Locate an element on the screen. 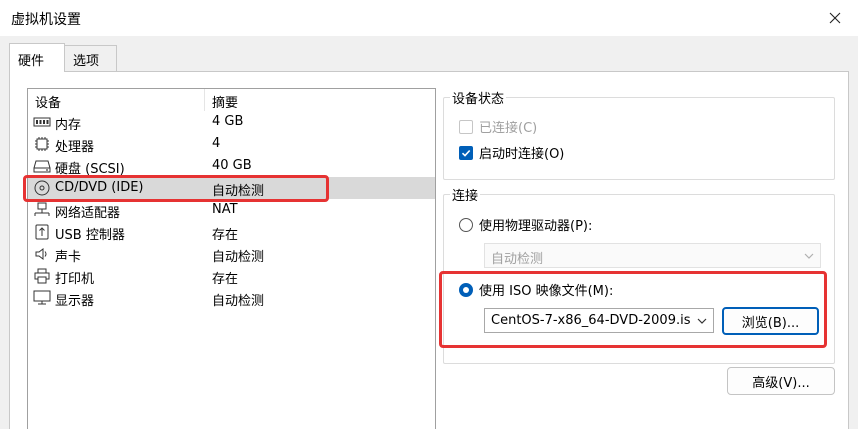  device-row-cd-dvd: CD/DVD (IDE) 自动检测 is located at coordinates (231, 188).